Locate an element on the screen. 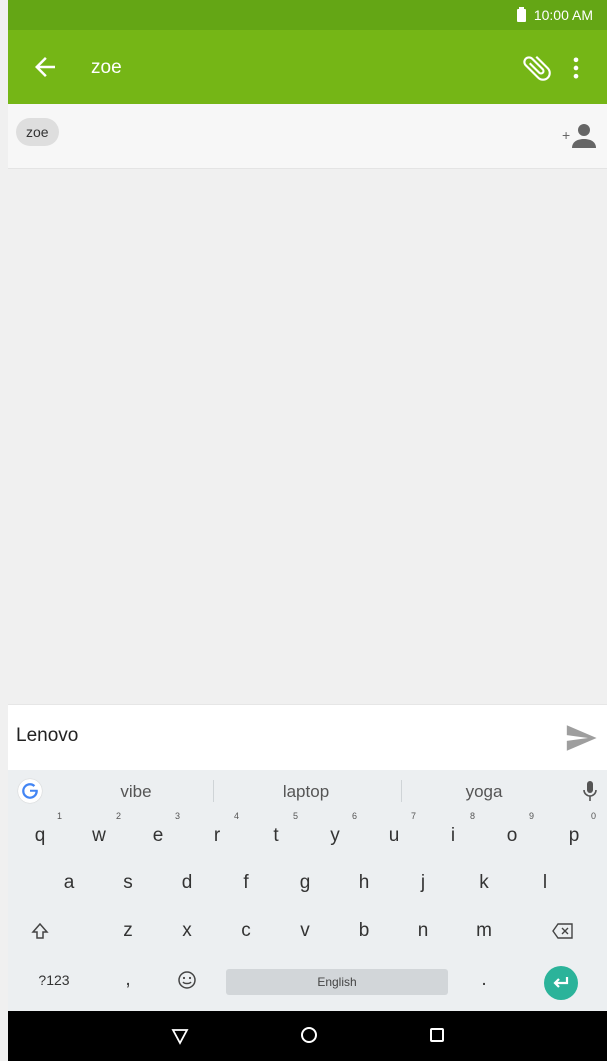 This screenshot has width=607, height=1061. suggestion-2: laptop is located at coordinates (306, 792).